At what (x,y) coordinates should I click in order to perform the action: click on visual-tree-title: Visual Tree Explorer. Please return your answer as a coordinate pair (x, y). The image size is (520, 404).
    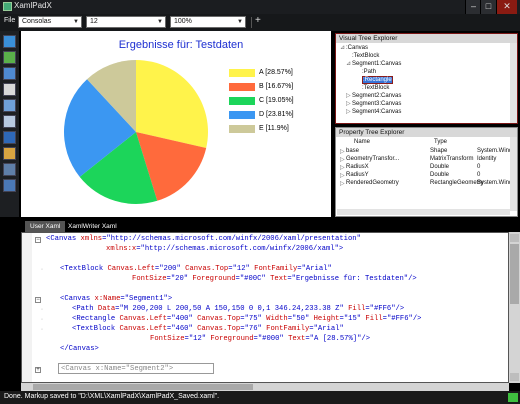
    Looking at the image, I should click on (426, 38).